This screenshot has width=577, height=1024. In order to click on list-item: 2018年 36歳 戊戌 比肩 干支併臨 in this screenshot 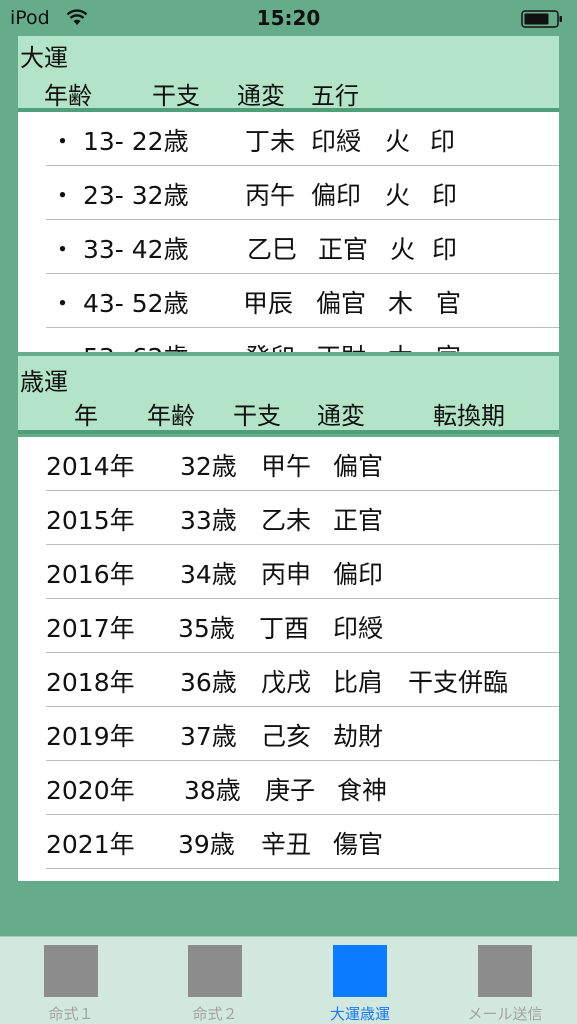, I will do `click(302, 680)`.